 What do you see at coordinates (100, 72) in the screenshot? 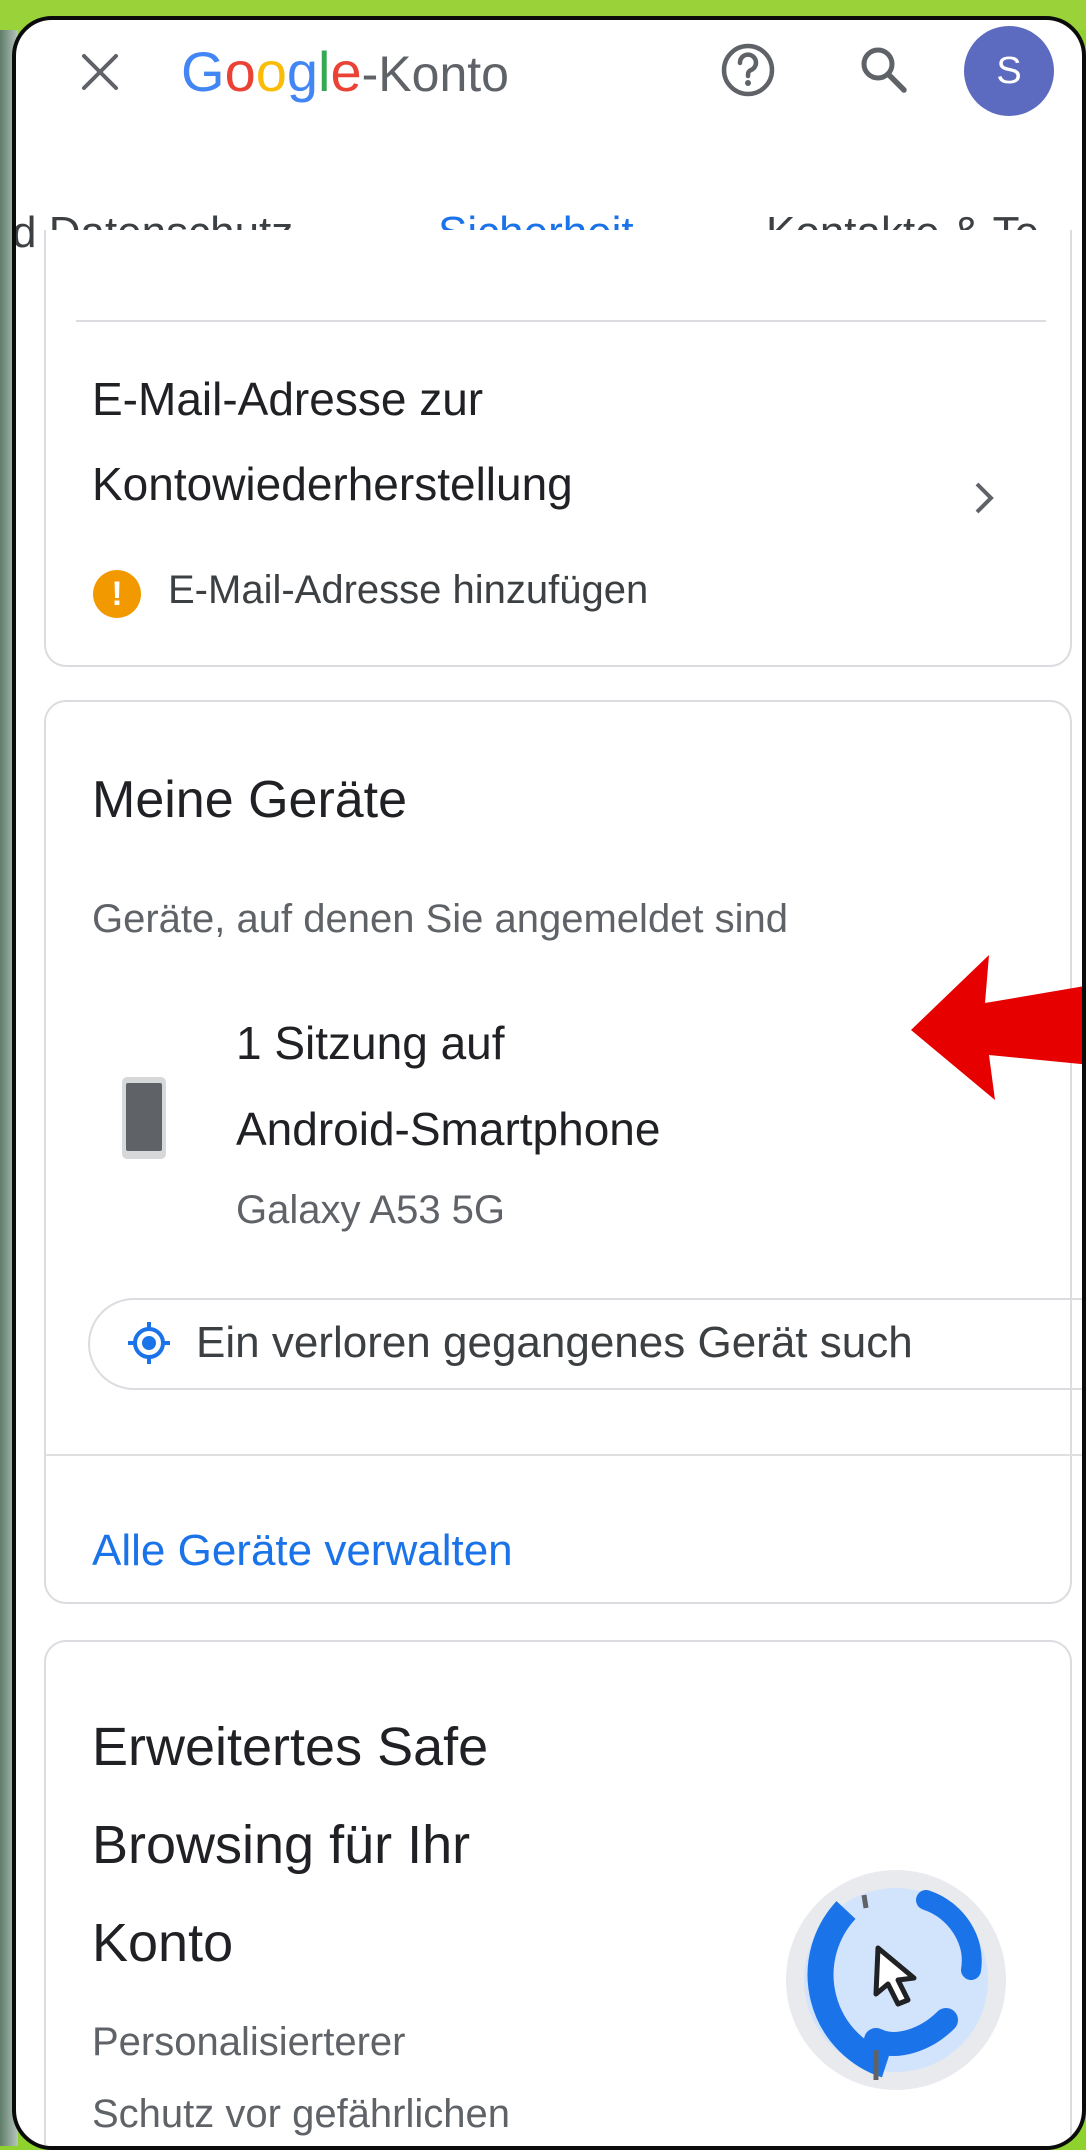
I see `close-icon` at bounding box center [100, 72].